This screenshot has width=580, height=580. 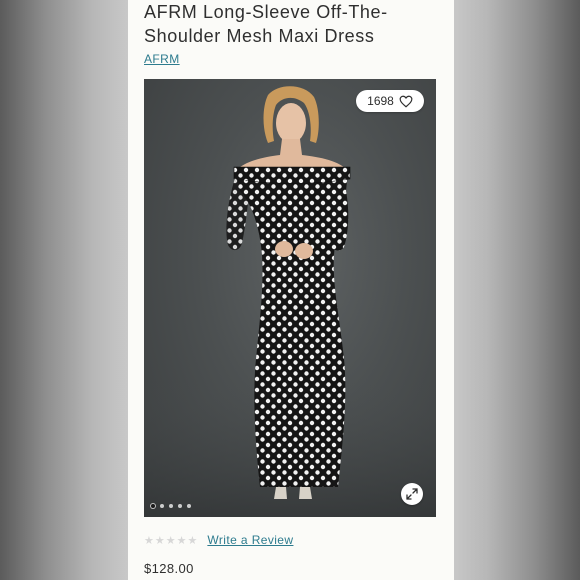 I want to click on expand-arrows-icon, so click(x=412, y=494).